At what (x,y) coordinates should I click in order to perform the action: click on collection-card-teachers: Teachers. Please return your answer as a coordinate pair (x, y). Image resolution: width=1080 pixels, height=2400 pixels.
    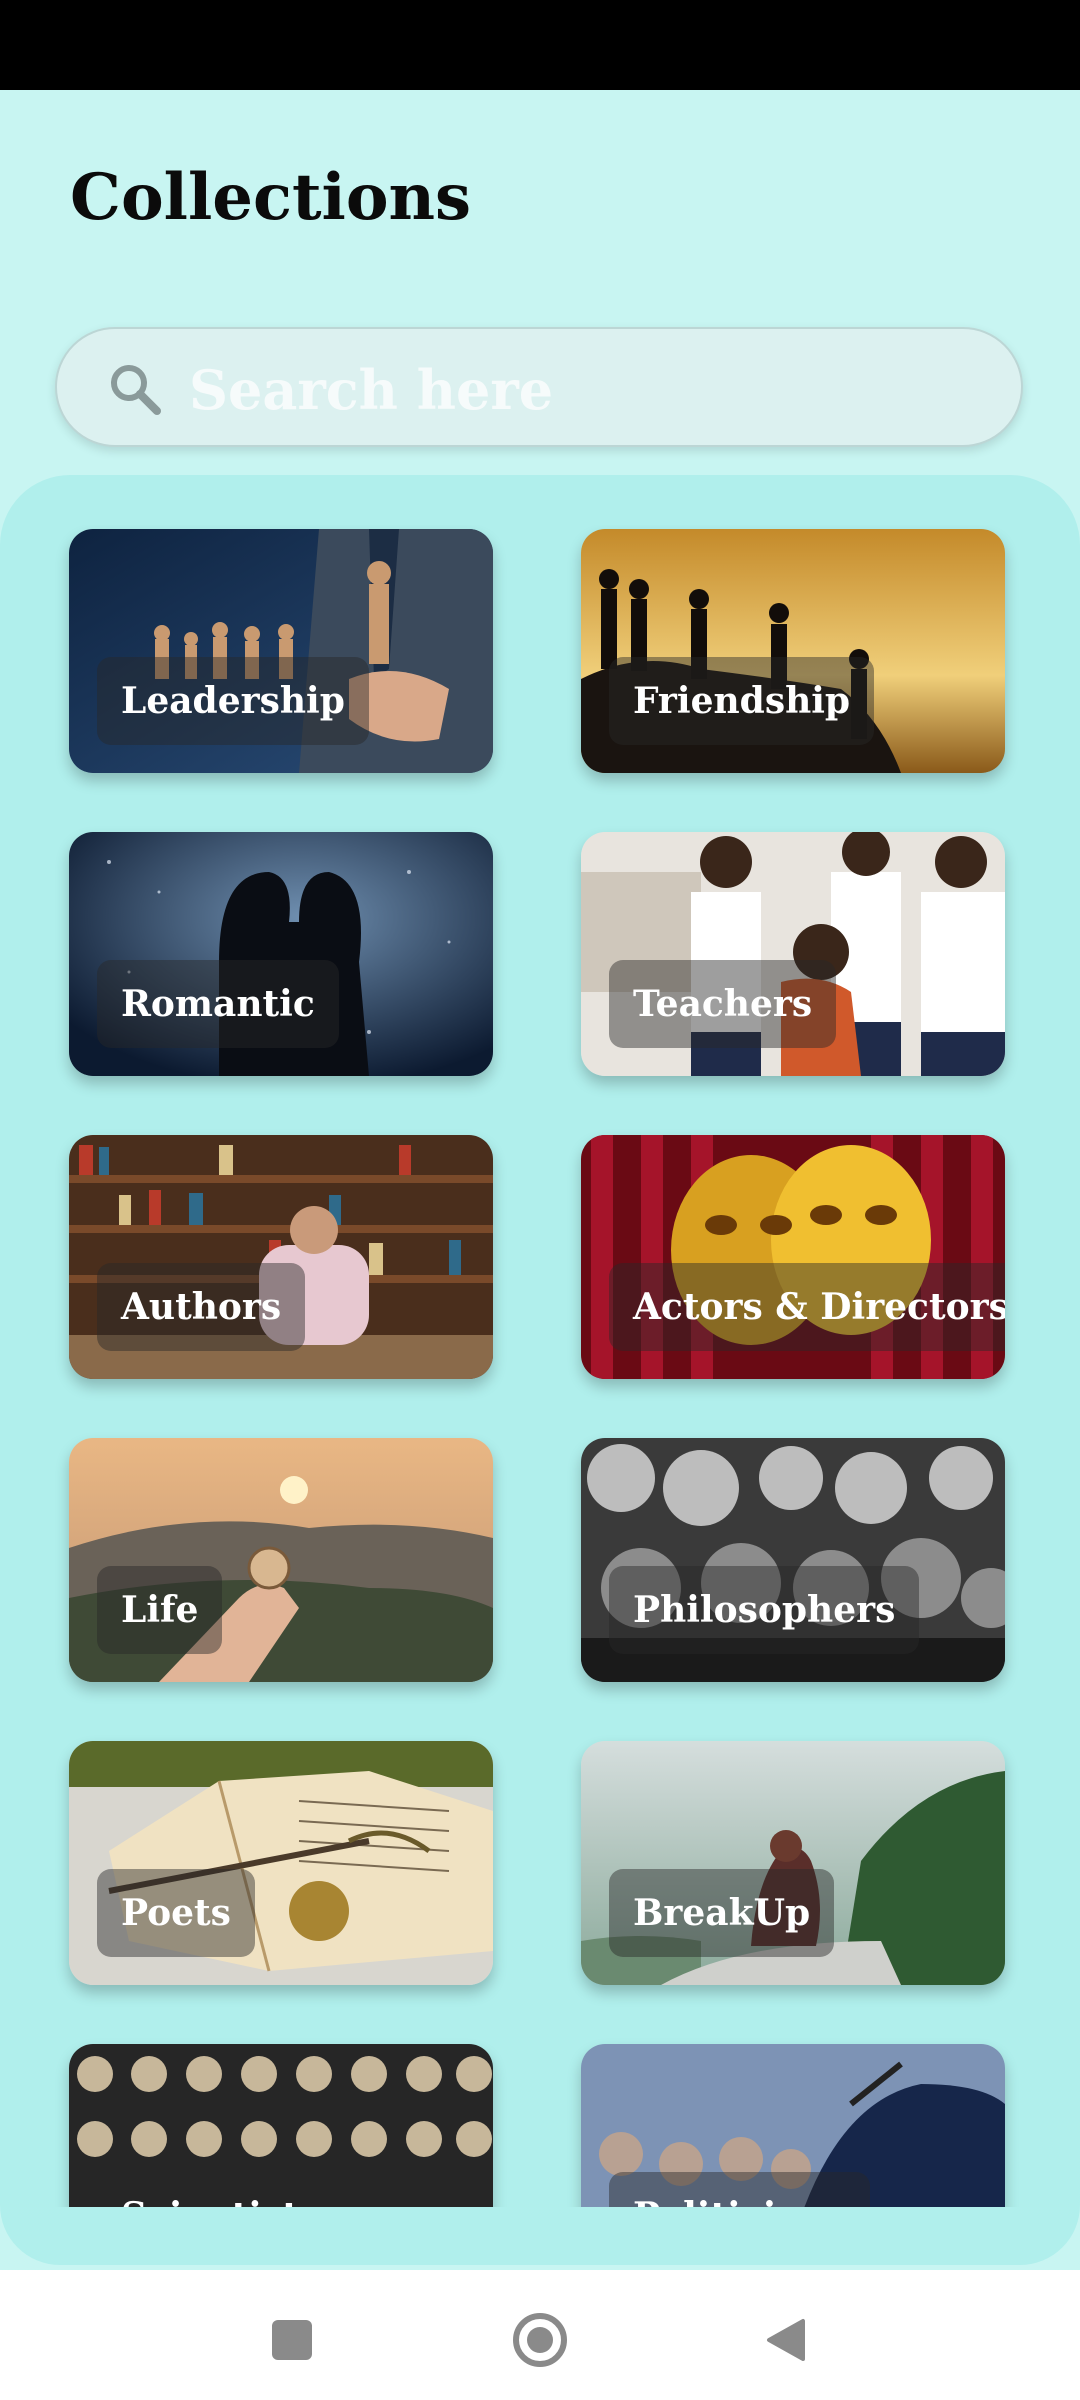
    Looking at the image, I should click on (793, 954).